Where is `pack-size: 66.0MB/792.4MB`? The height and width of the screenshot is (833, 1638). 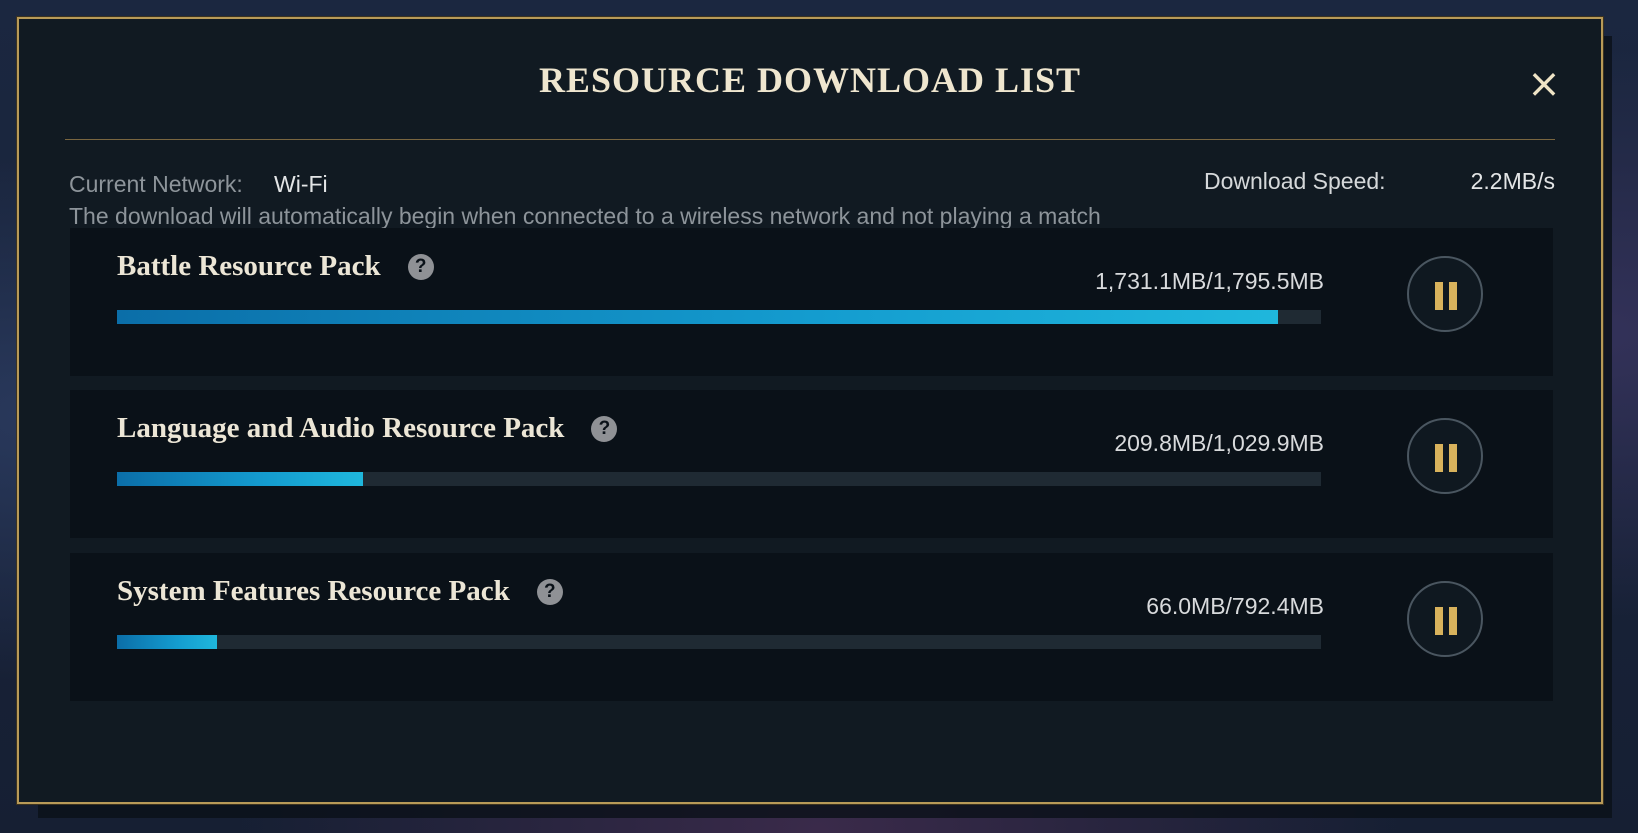
pack-size: 66.0MB/792.4MB is located at coordinates (1235, 606).